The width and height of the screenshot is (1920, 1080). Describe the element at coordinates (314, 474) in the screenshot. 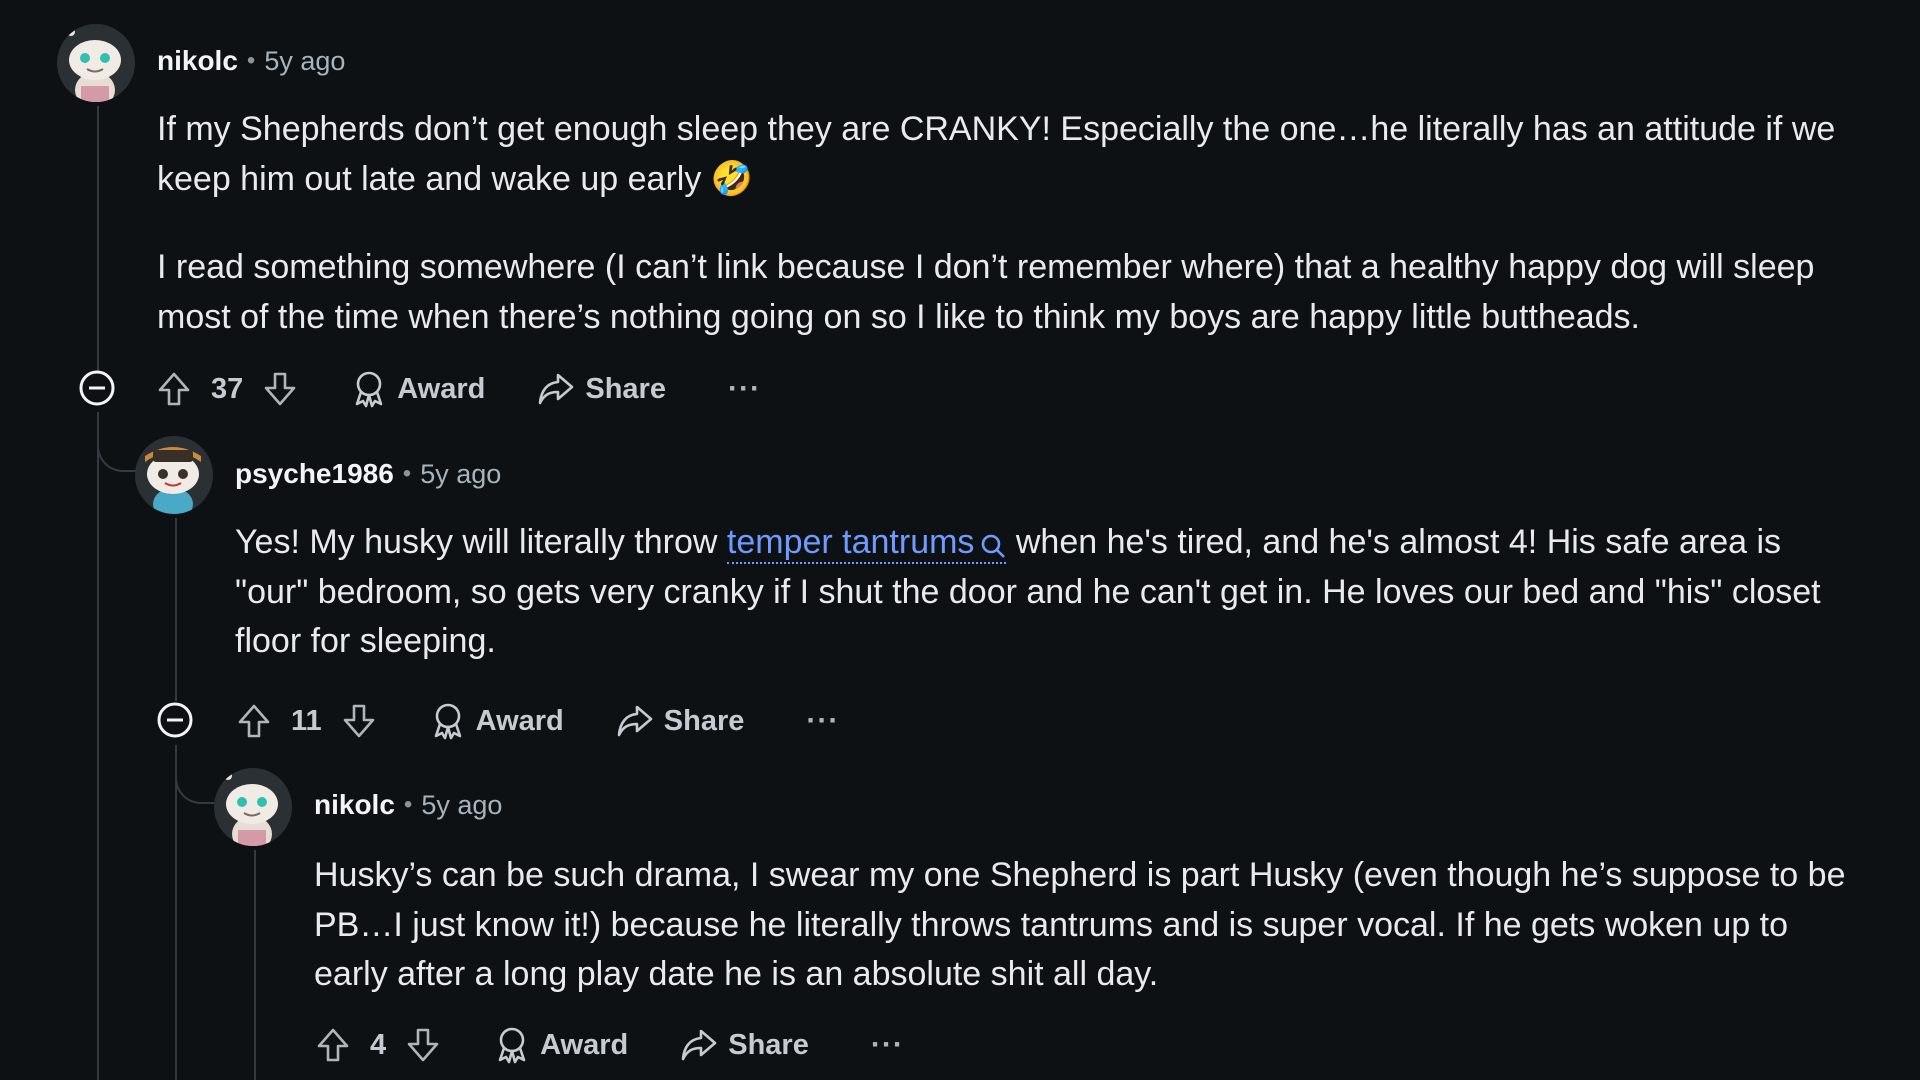

I see `author-name: psyche1986` at that location.